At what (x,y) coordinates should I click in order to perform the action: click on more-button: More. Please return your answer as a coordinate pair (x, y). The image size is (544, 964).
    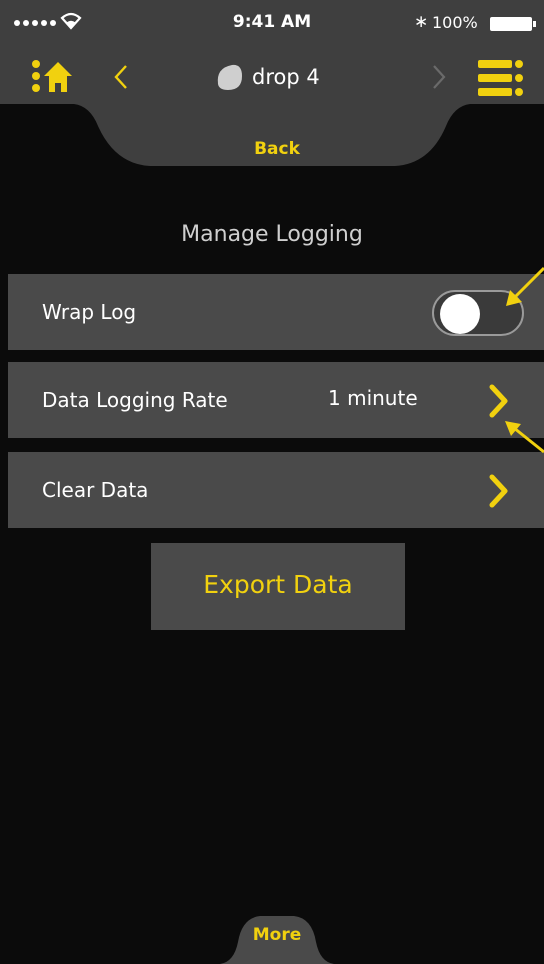
    Looking at the image, I should click on (277, 935).